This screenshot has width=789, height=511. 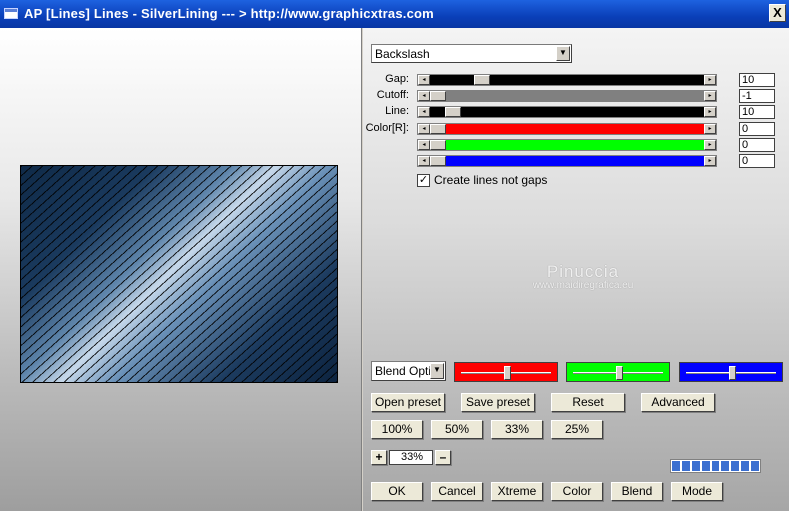 What do you see at coordinates (457, 491) in the screenshot?
I see `cancel-button: Cancel` at bounding box center [457, 491].